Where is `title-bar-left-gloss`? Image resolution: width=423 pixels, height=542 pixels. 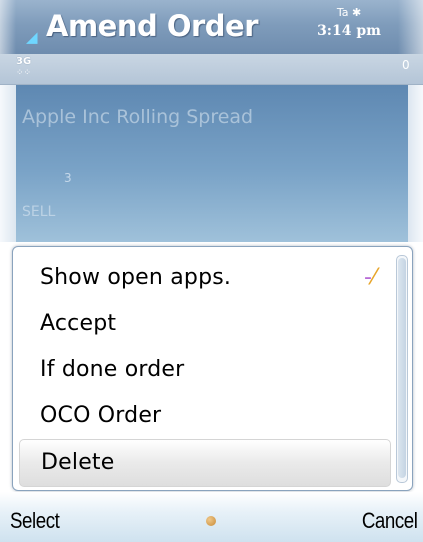 title-bar-left-gloss is located at coordinates (8, 27).